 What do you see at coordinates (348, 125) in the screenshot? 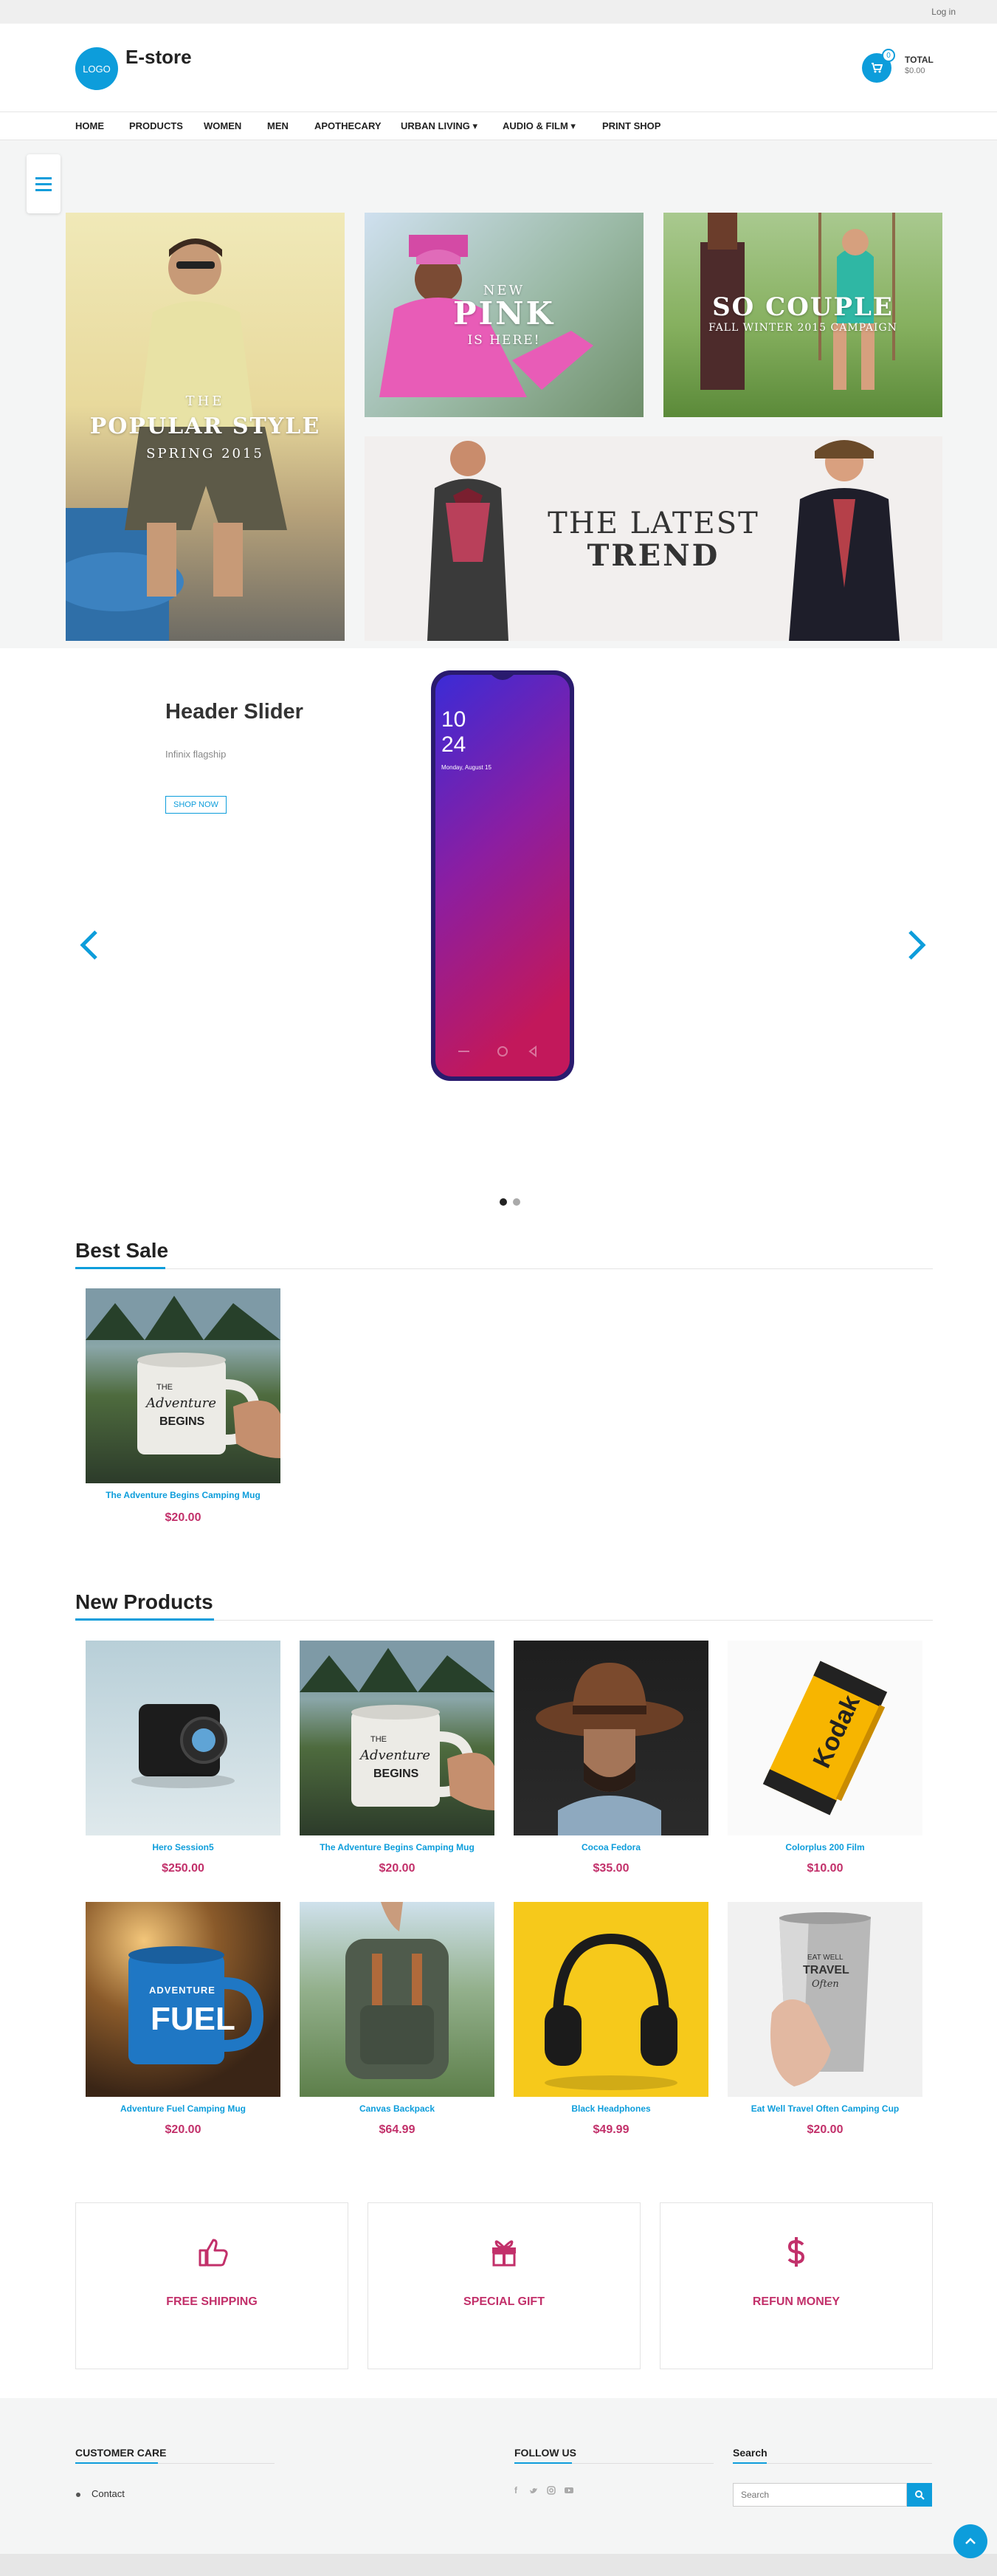
I see `nav-apothecary: APOTHECARY` at bounding box center [348, 125].